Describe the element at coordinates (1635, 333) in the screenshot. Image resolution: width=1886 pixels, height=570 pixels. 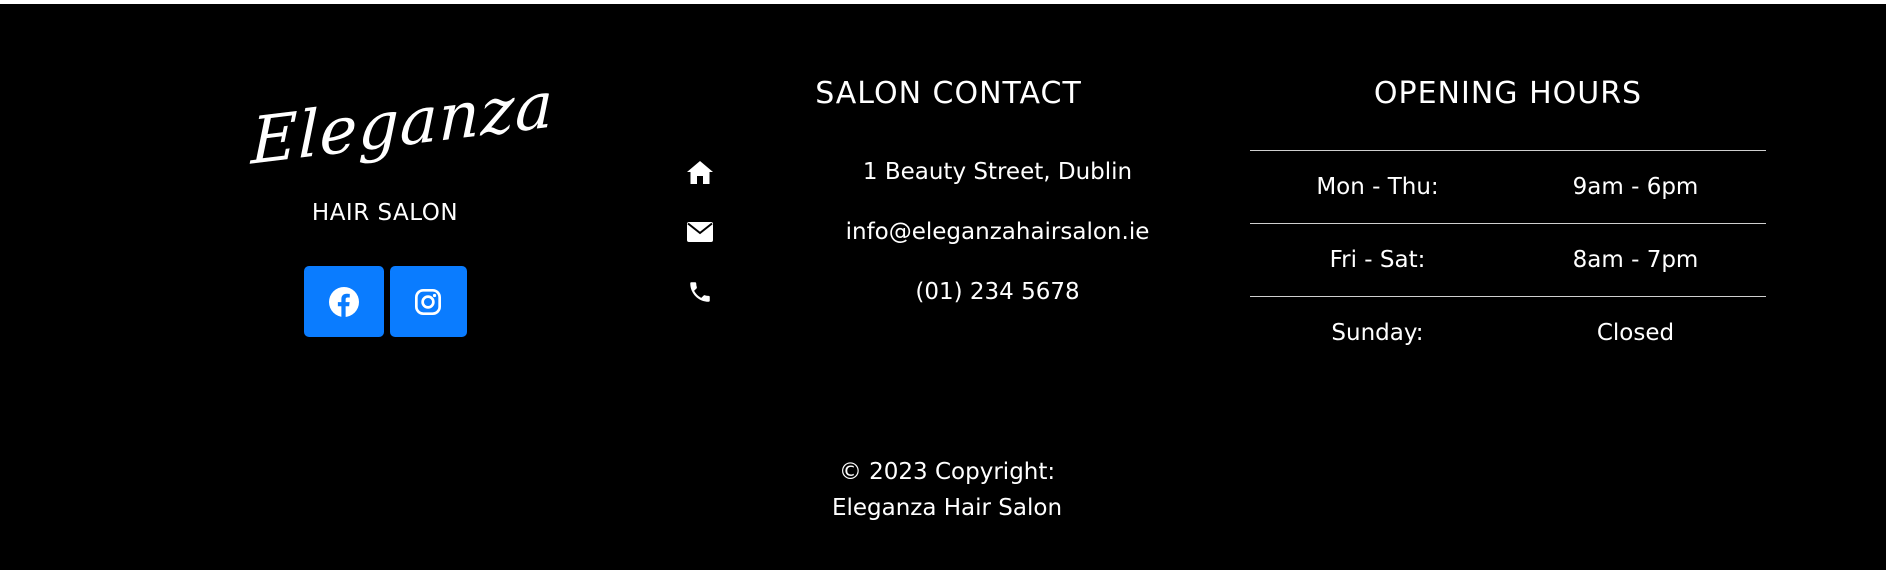
I see `hours-time: Closed` at that location.